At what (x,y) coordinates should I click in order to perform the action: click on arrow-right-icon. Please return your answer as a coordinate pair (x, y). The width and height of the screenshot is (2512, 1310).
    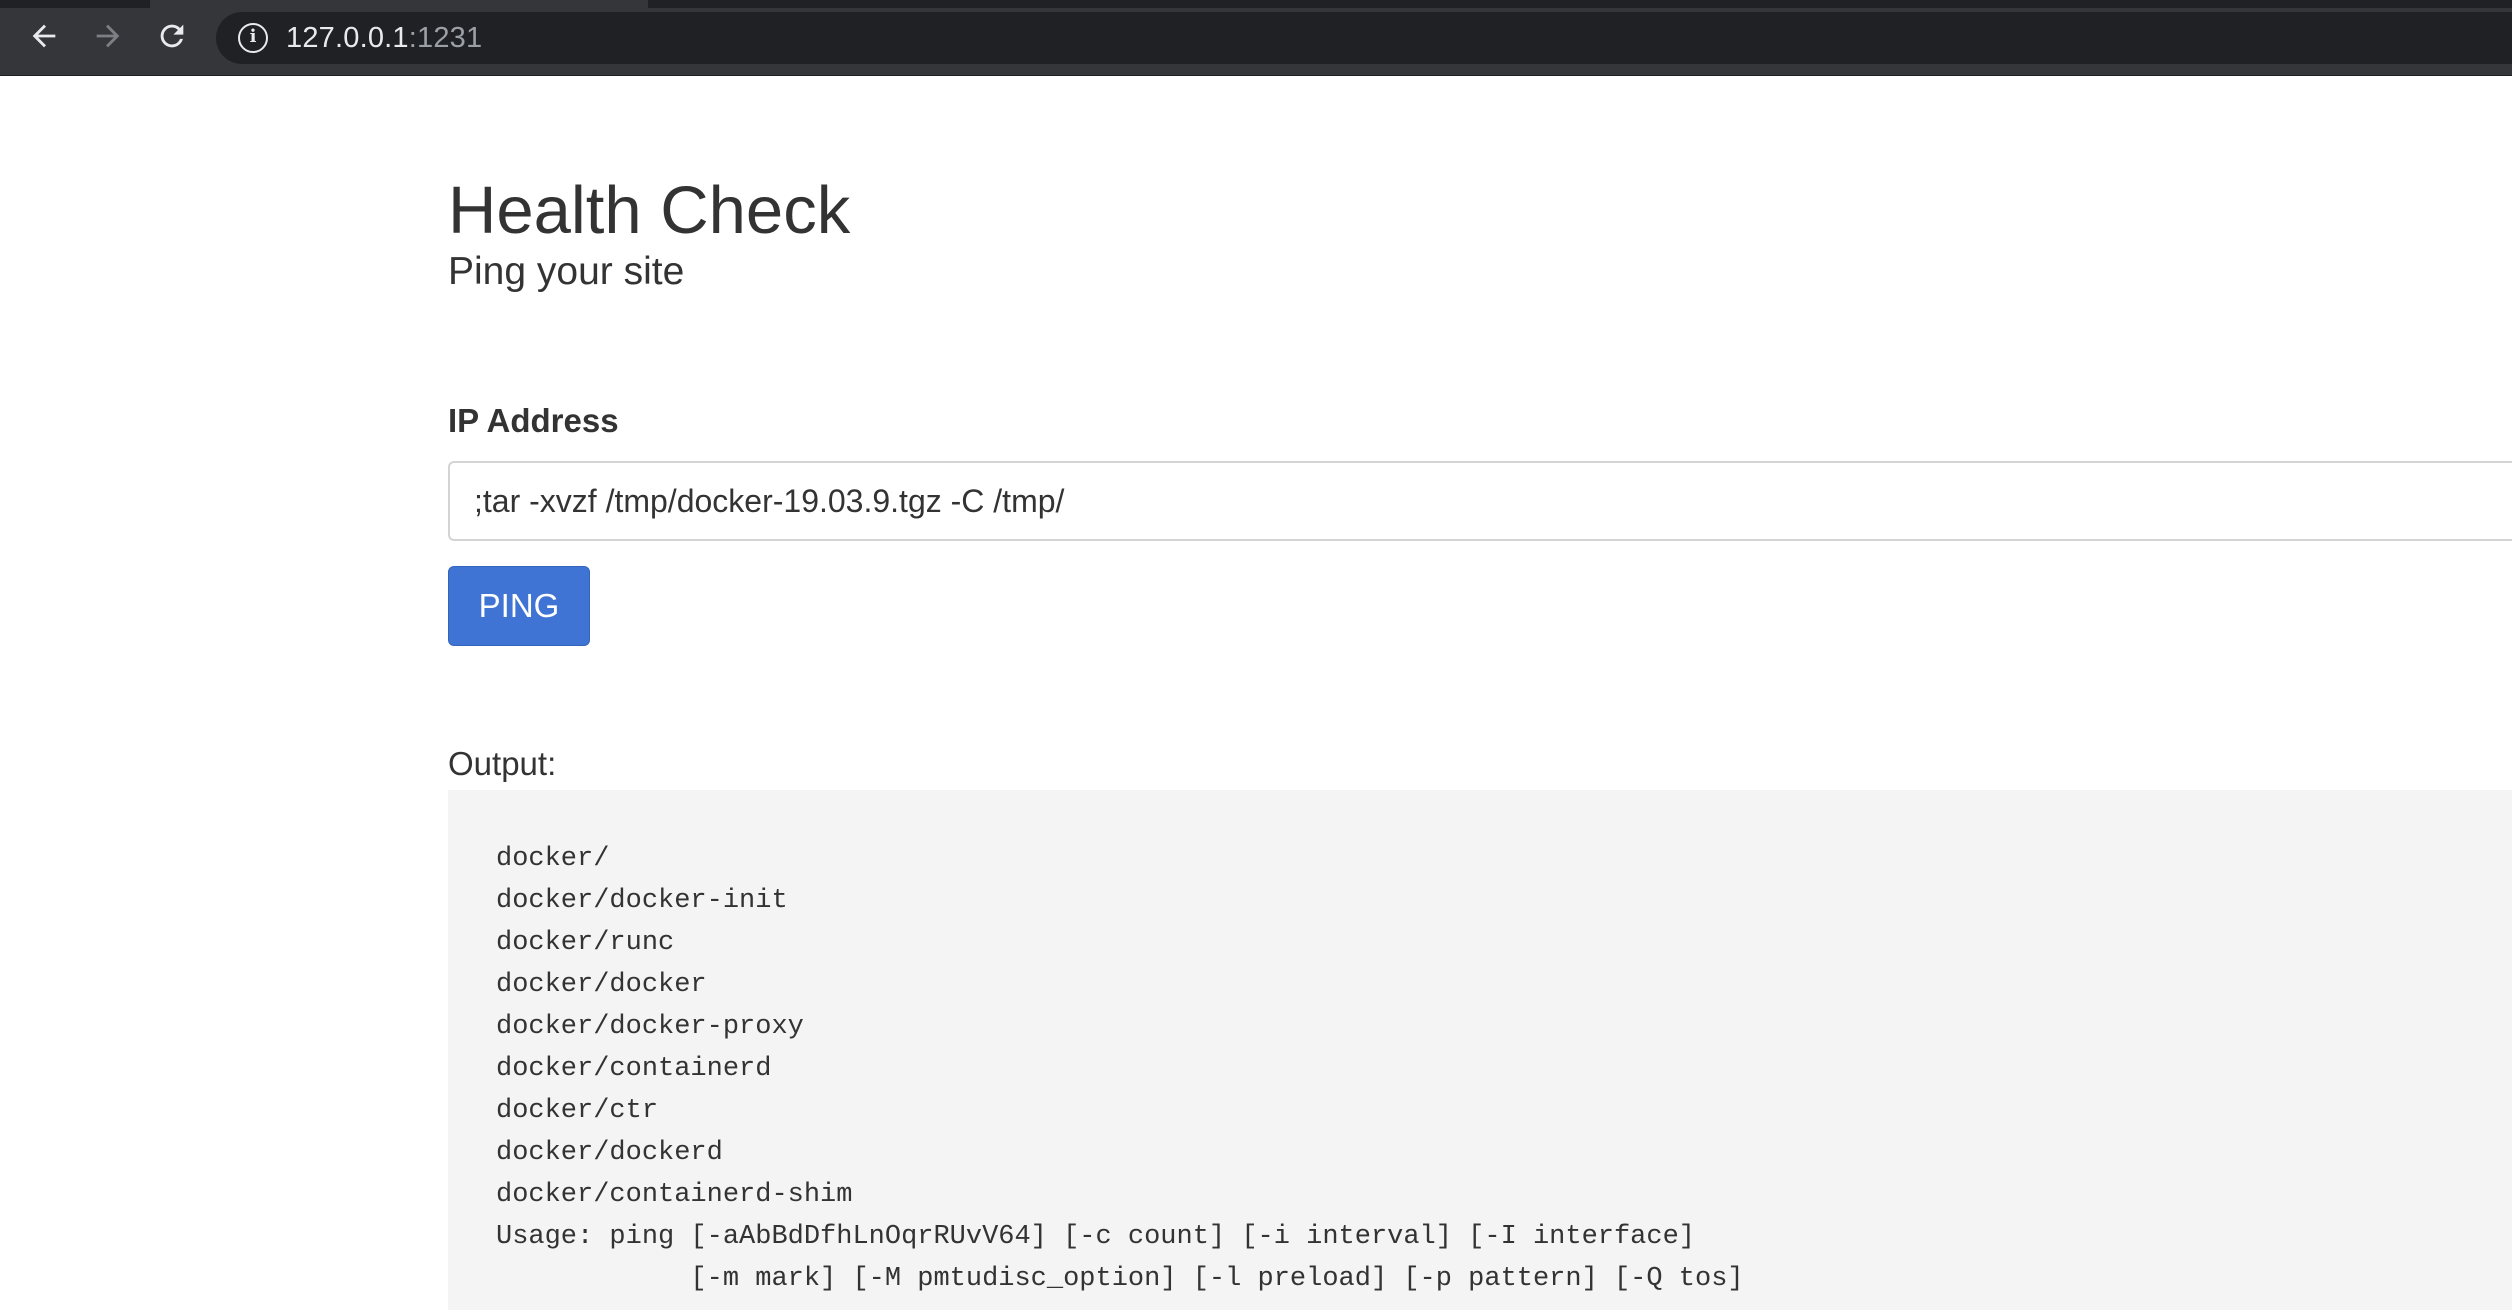
    Looking at the image, I should click on (108, 36).